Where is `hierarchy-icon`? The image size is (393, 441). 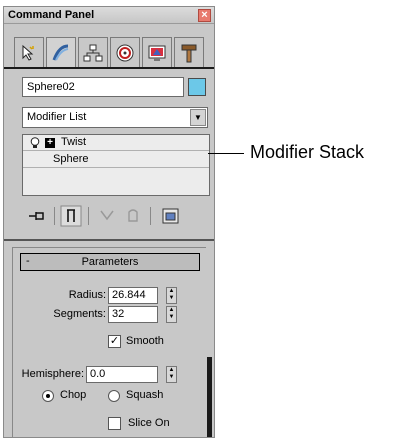 hierarchy-icon is located at coordinates (93, 53).